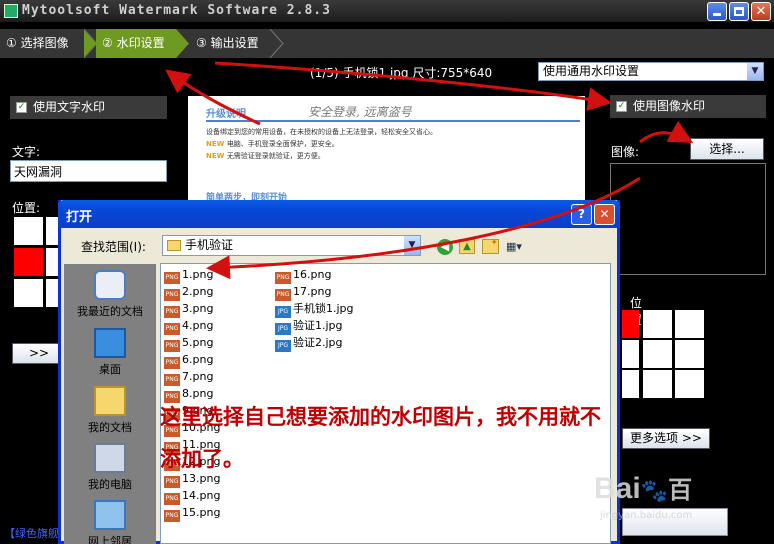 The height and width of the screenshot is (544, 774). I want to click on arrow-to-files, so click(423, 228).